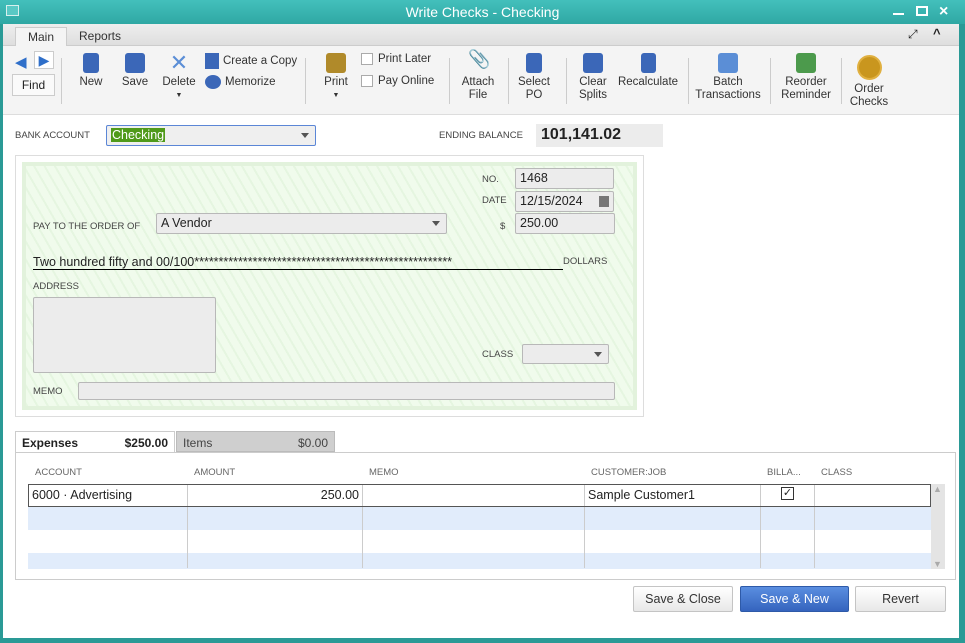  Describe the element at coordinates (312, 443) in the screenshot. I see `items-amount: $0.00` at that location.